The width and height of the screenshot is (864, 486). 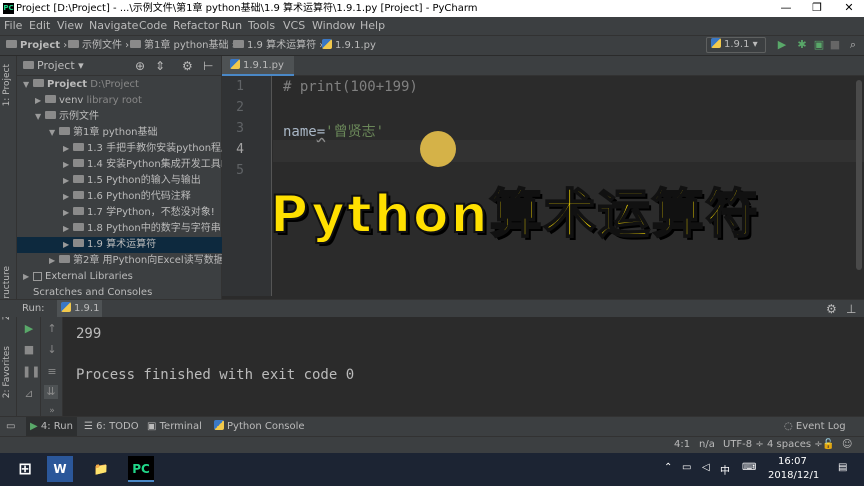 I want to click on run-icon: ▶, so click(x=782, y=45).